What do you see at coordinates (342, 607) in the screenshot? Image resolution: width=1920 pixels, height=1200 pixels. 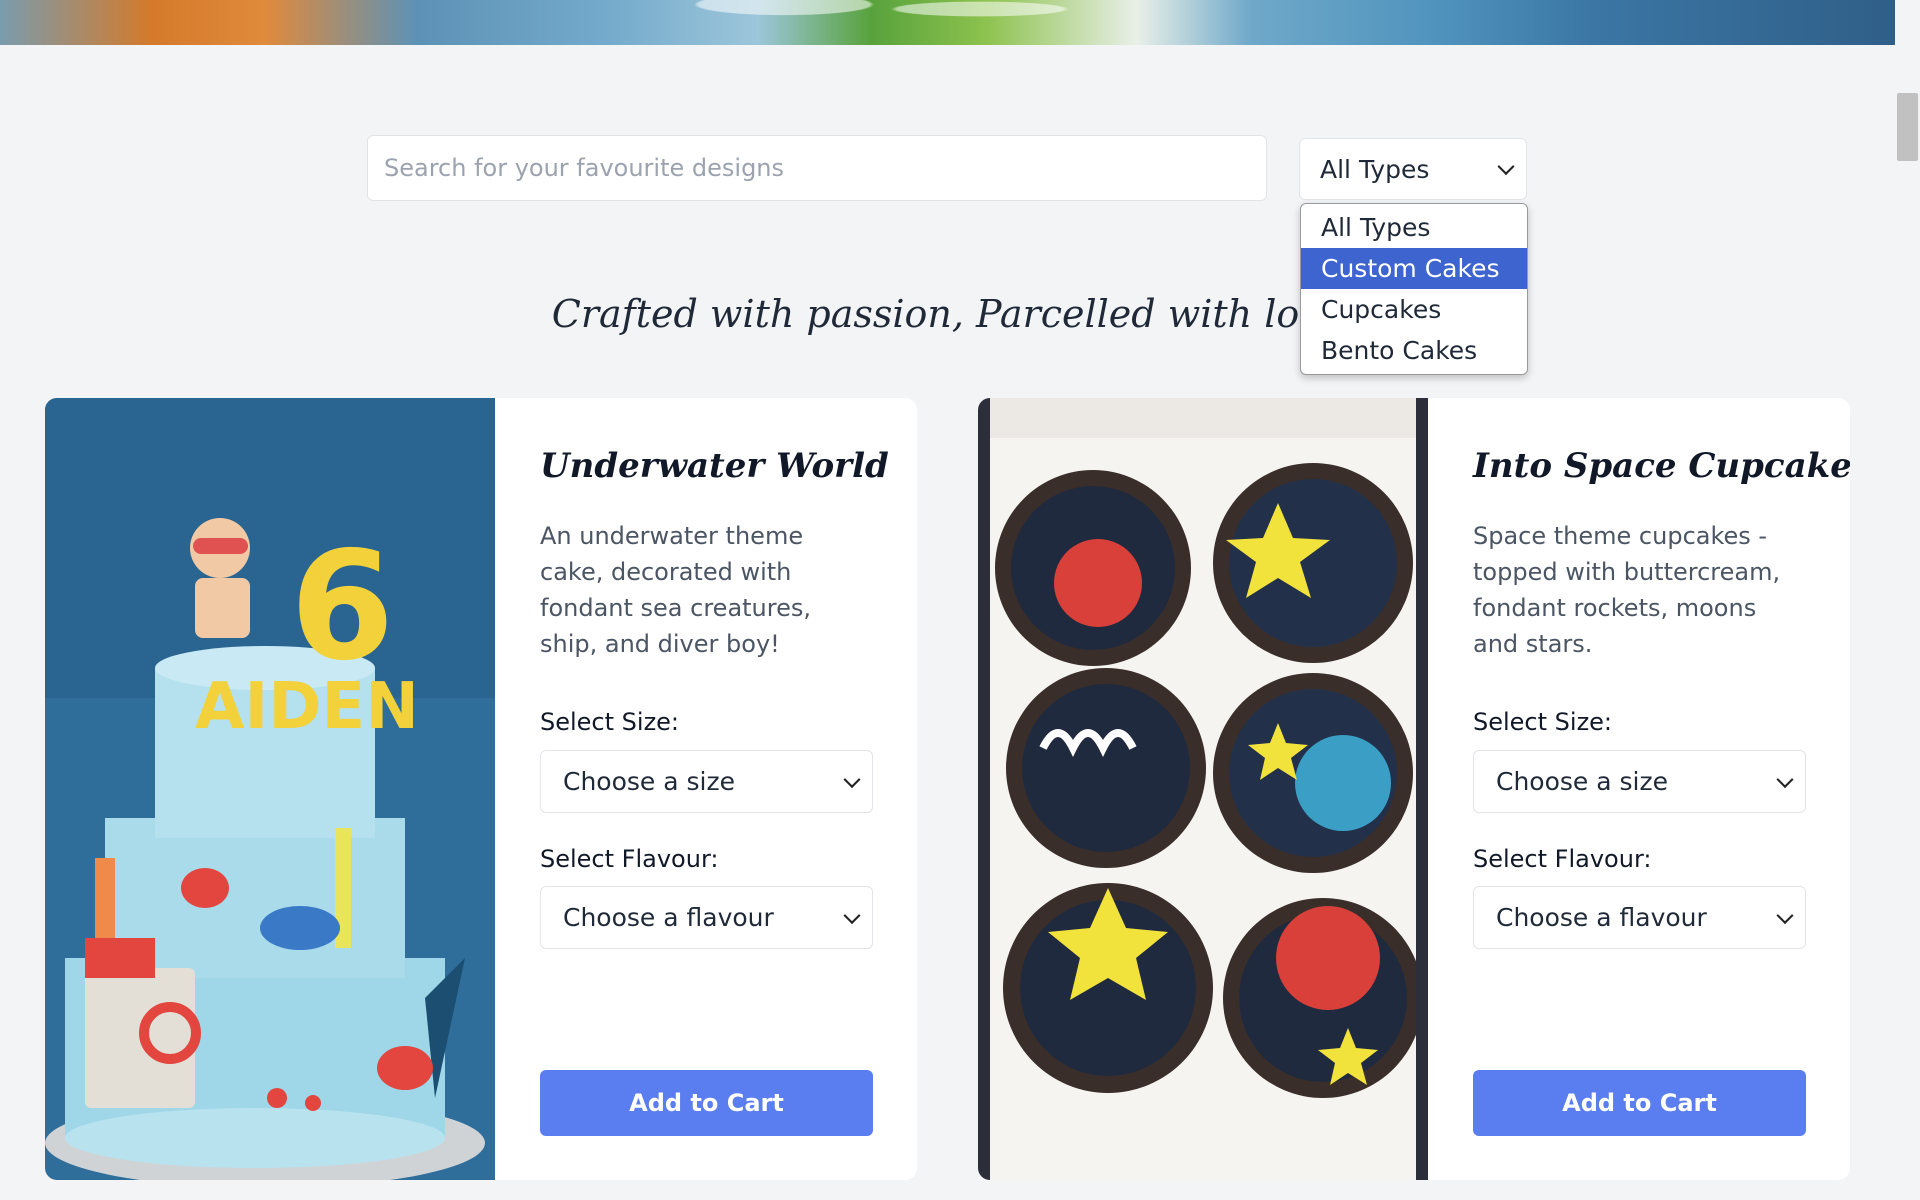 I see `svg-text: 6` at bounding box center [342, 607].